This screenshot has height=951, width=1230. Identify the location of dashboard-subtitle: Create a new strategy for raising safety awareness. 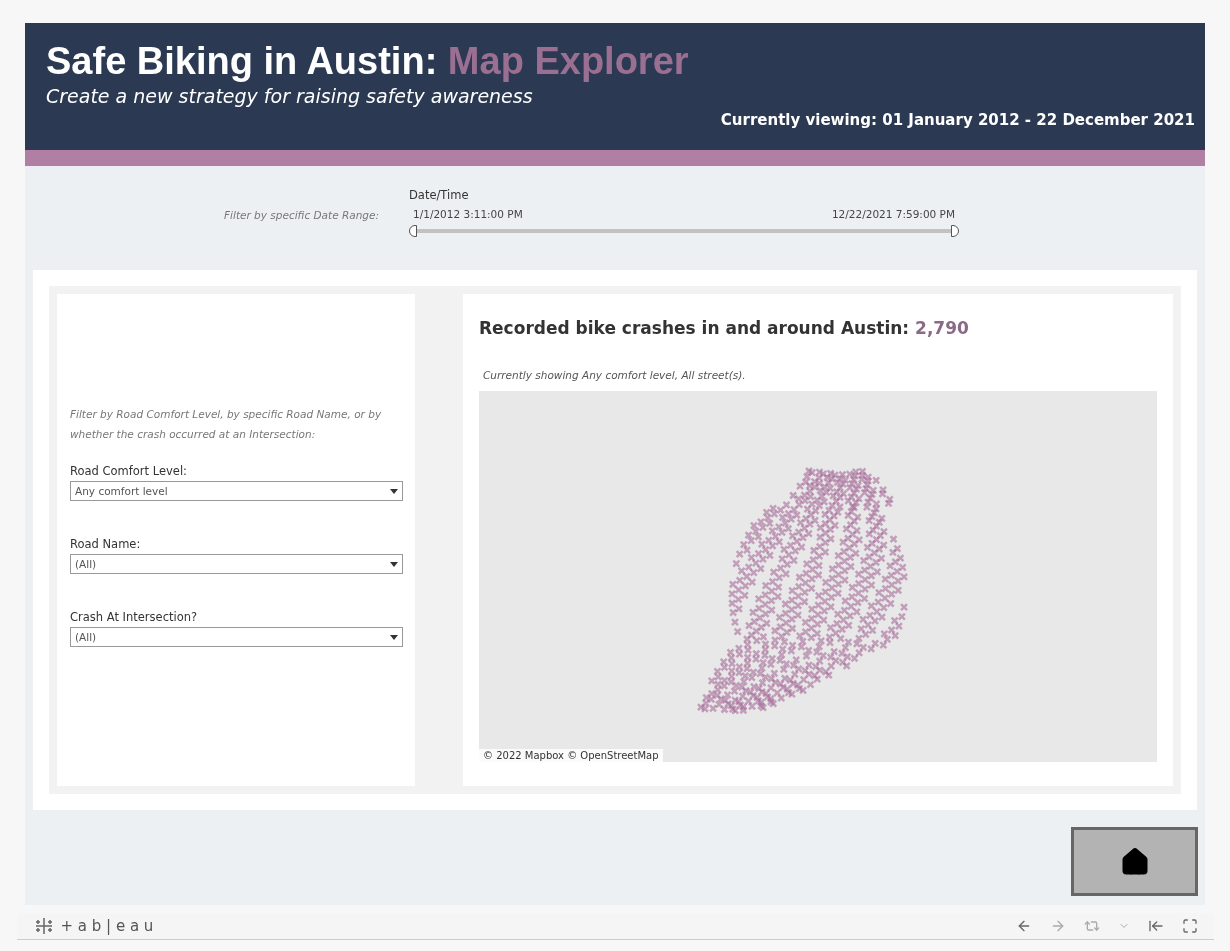
(290, 96).